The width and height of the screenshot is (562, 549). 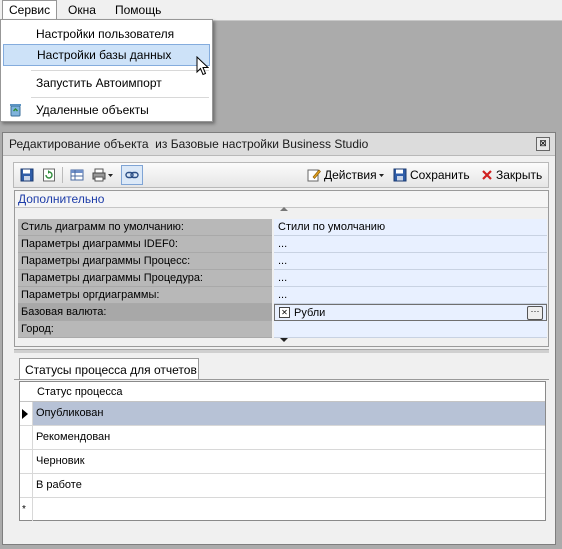 I want to click on property-name: Параметры диаграммы IDEF0:, so click(x=145, y=244).